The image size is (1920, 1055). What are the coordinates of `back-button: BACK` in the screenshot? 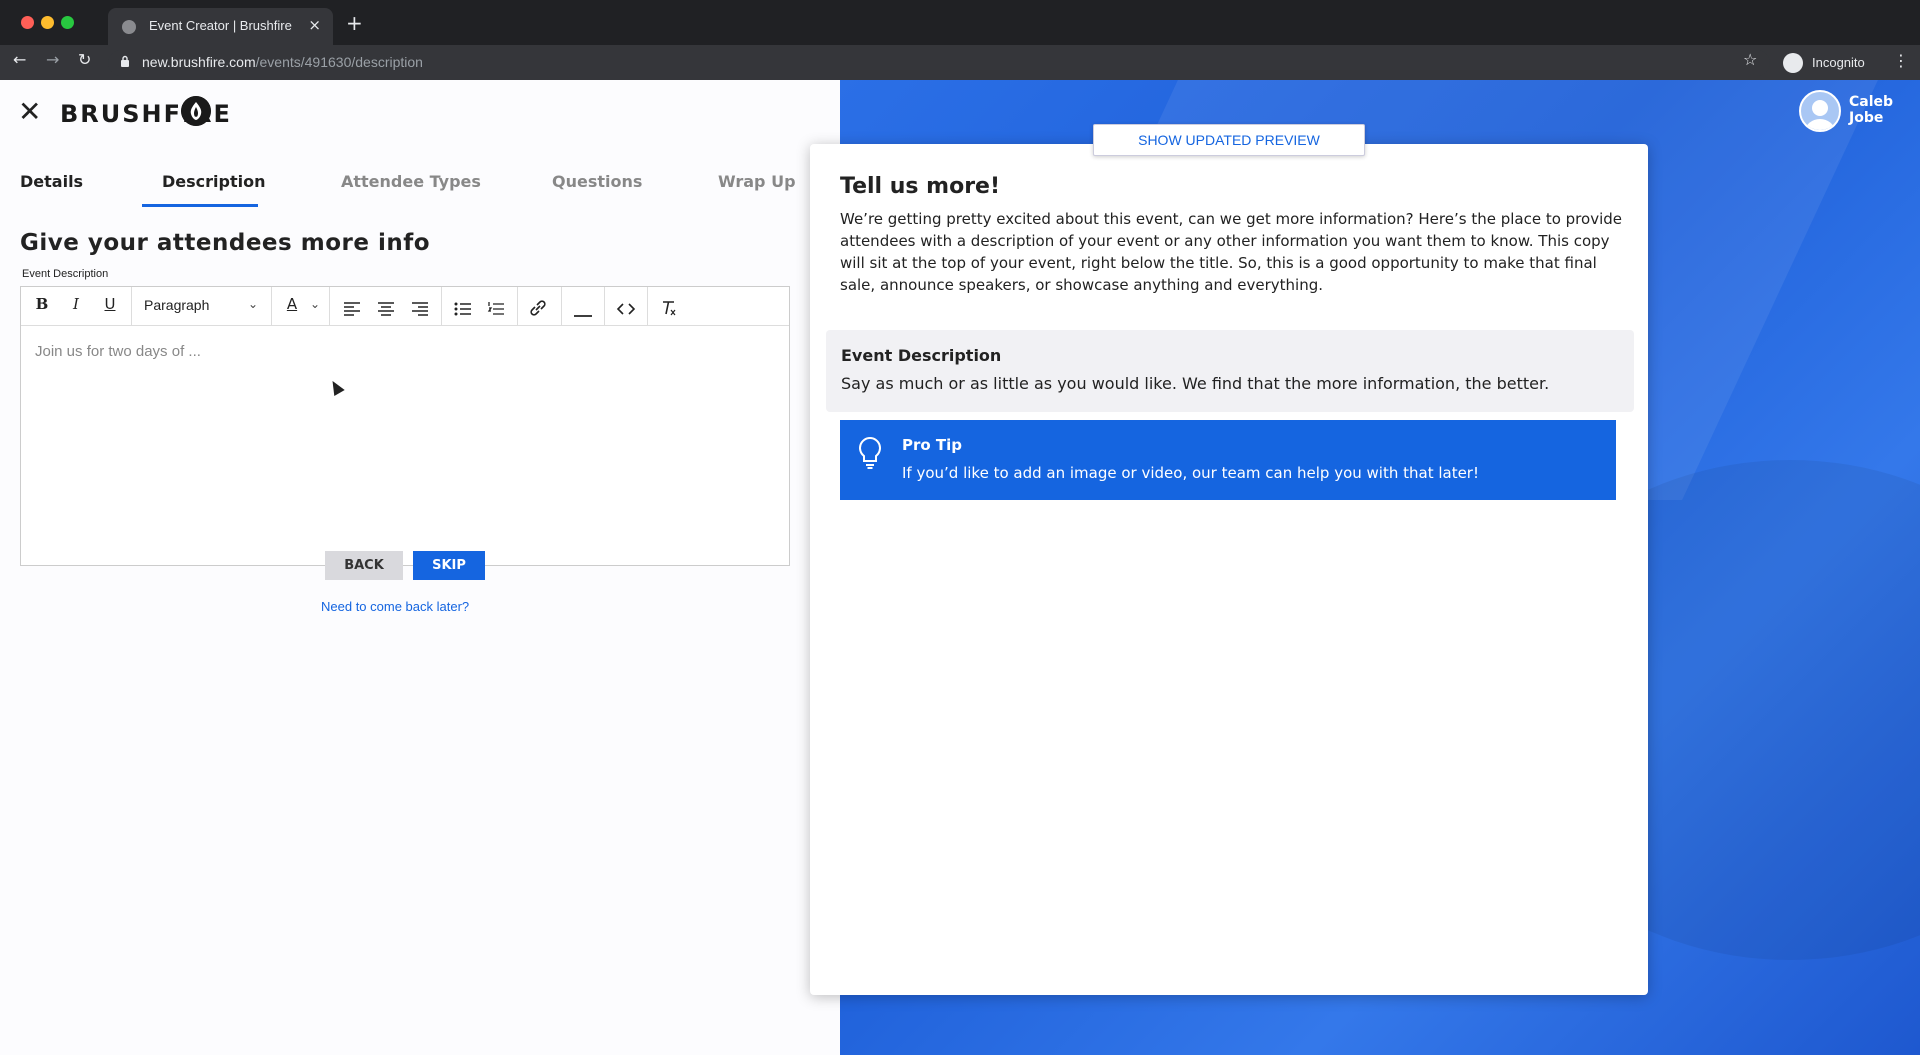 It's located at (364, 565).